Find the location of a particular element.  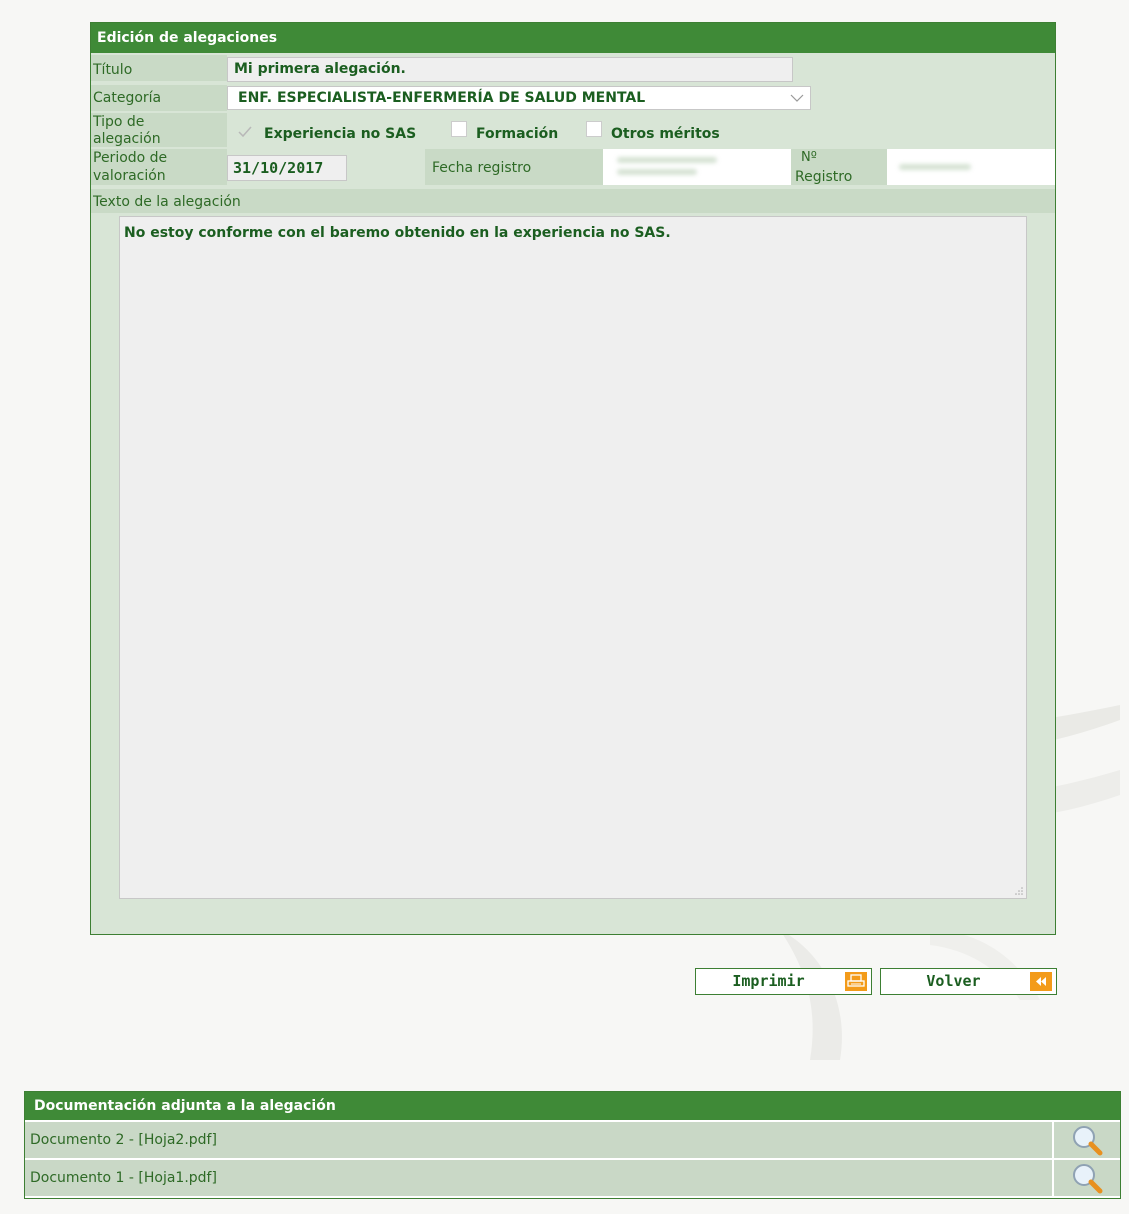

volver-label: Volver is located at coordinates (953, 981).